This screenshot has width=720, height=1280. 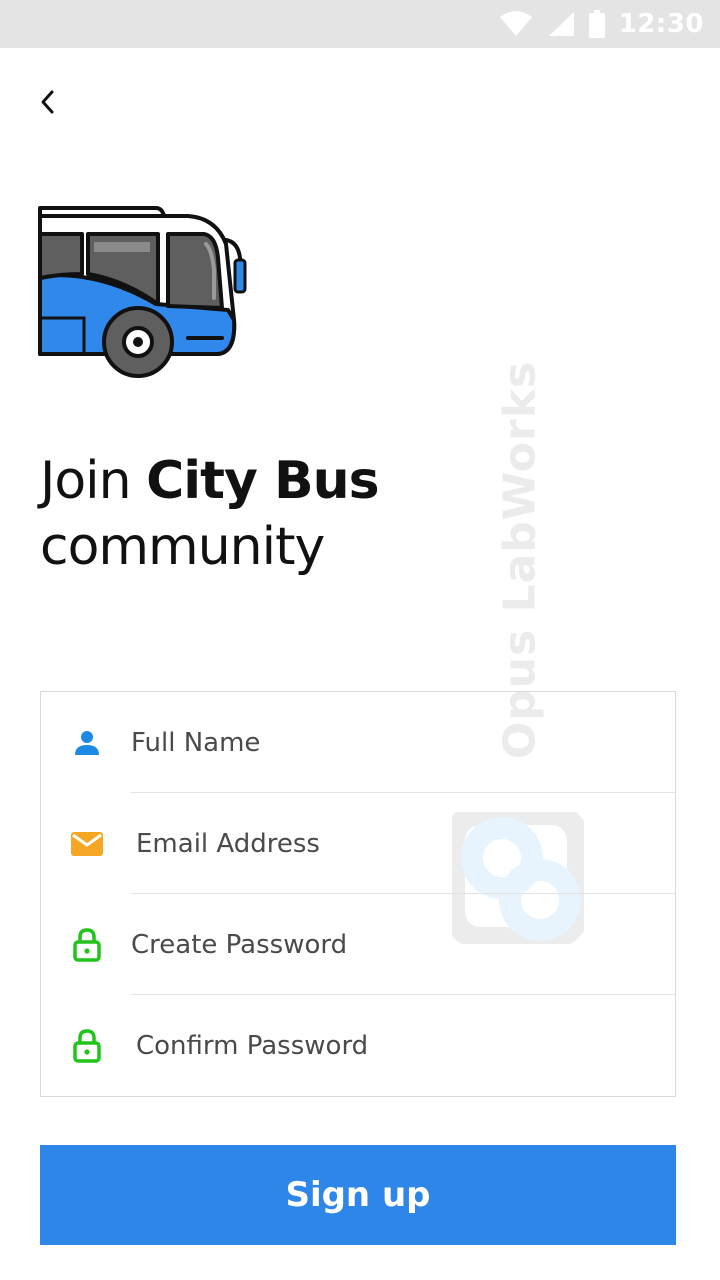 What do you see at coordinates (93, 481) in the screenshot?
I see `headline-prefix: Join` at bounding box center [93, 481].